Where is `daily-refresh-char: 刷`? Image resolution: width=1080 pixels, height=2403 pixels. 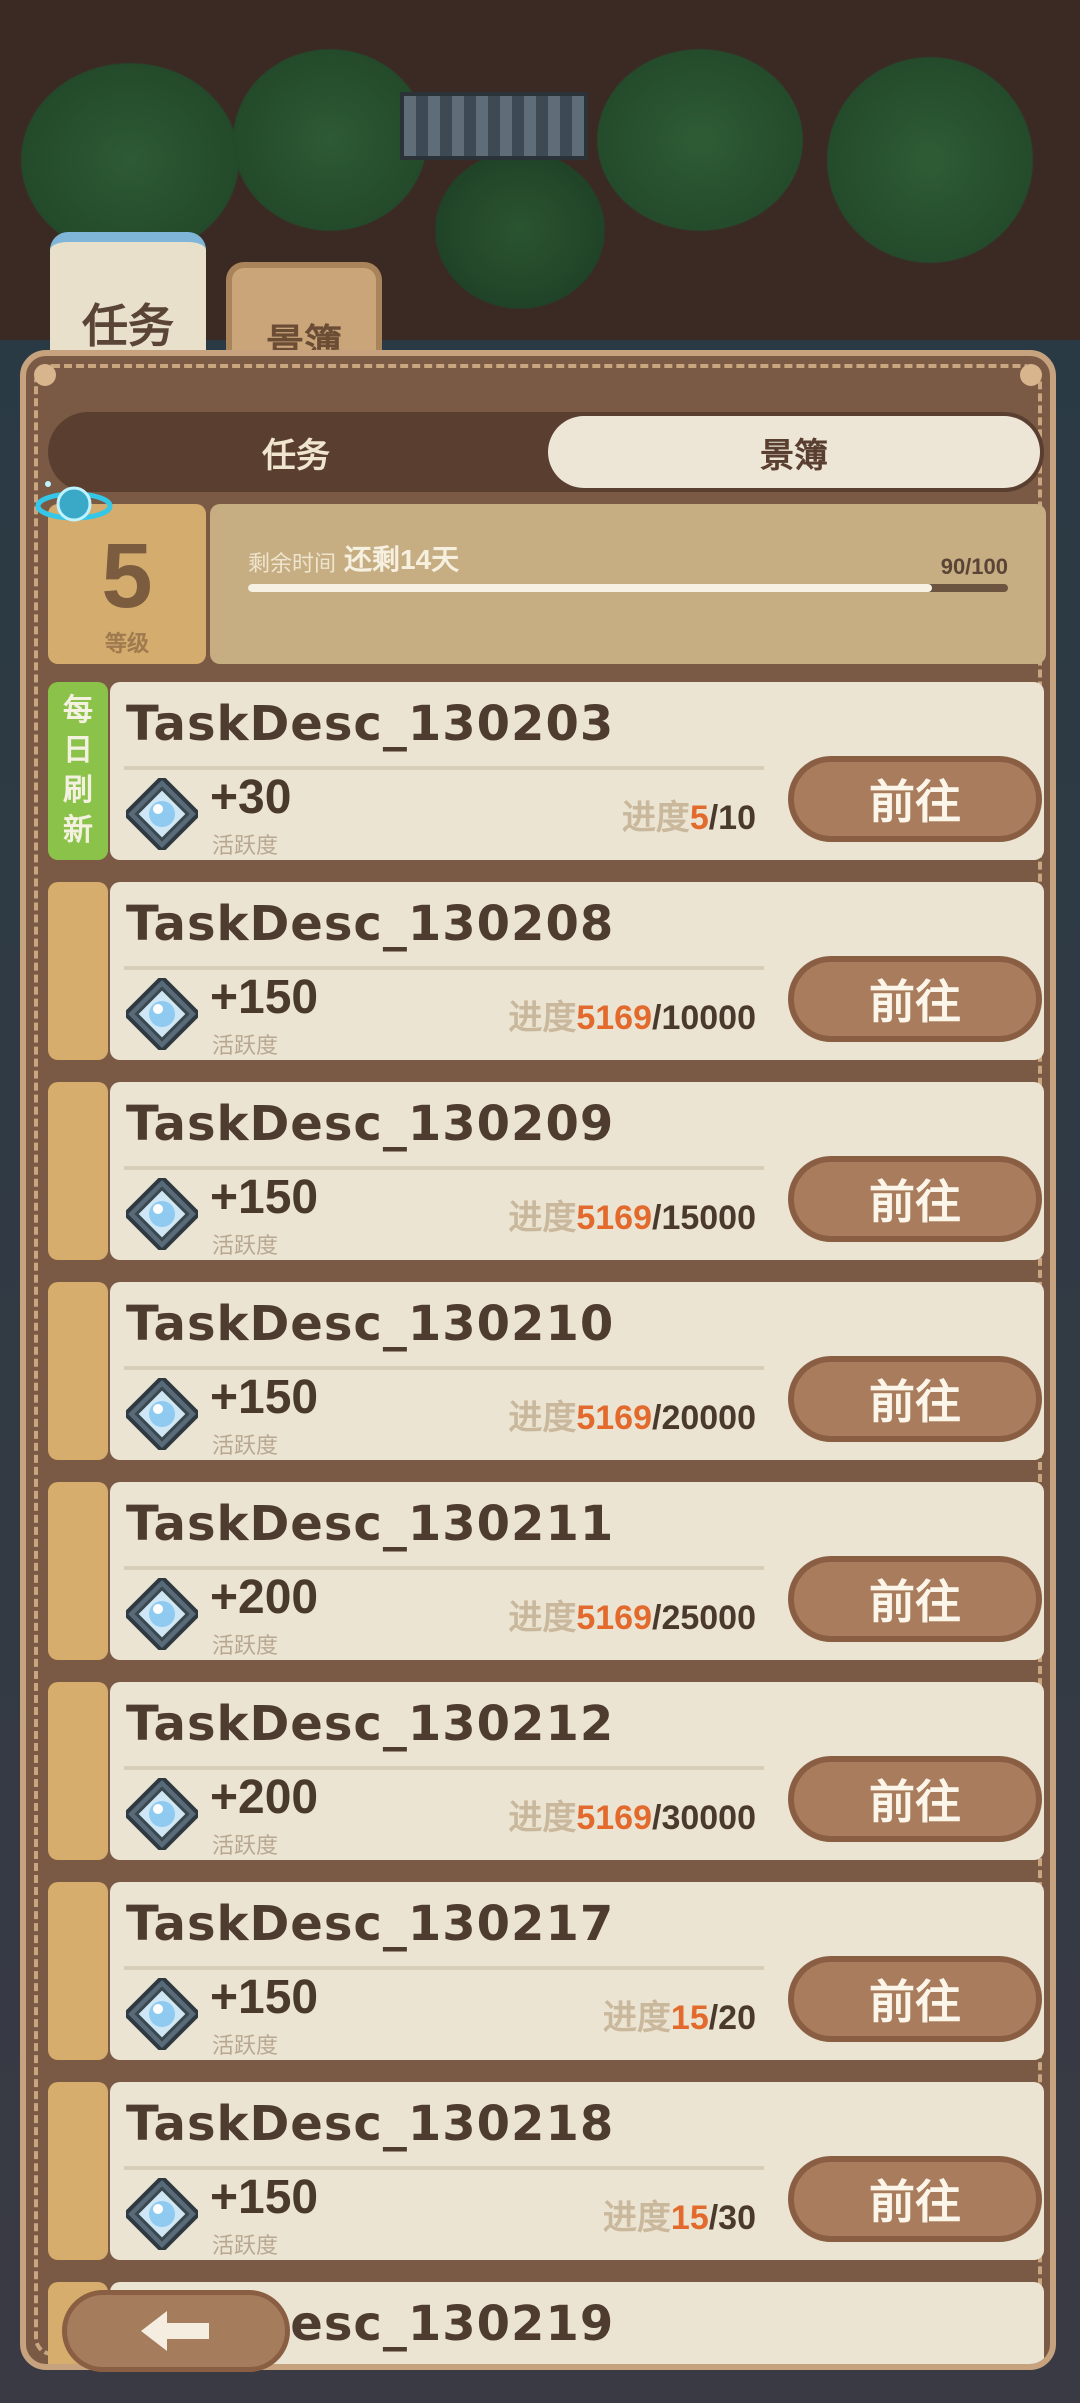
daily-refresh-char: 刷 is located at coordinates (78, 790).